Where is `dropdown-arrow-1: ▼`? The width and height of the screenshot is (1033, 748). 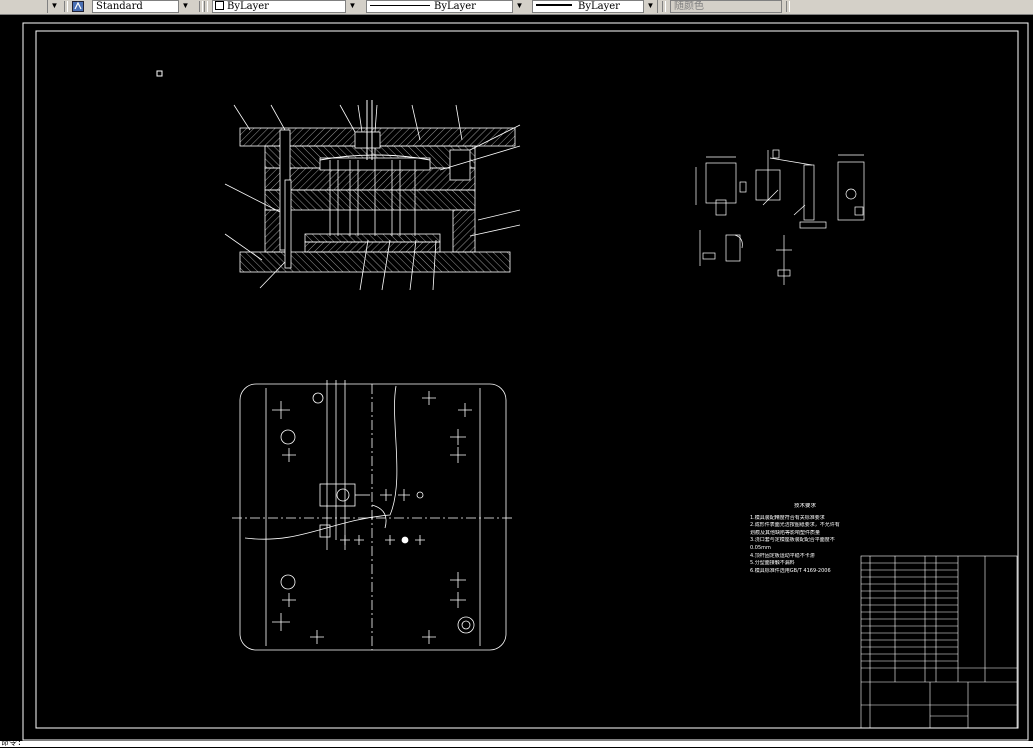
dropdown-arrow-1: ▼ is located at coordinates (54, 6).